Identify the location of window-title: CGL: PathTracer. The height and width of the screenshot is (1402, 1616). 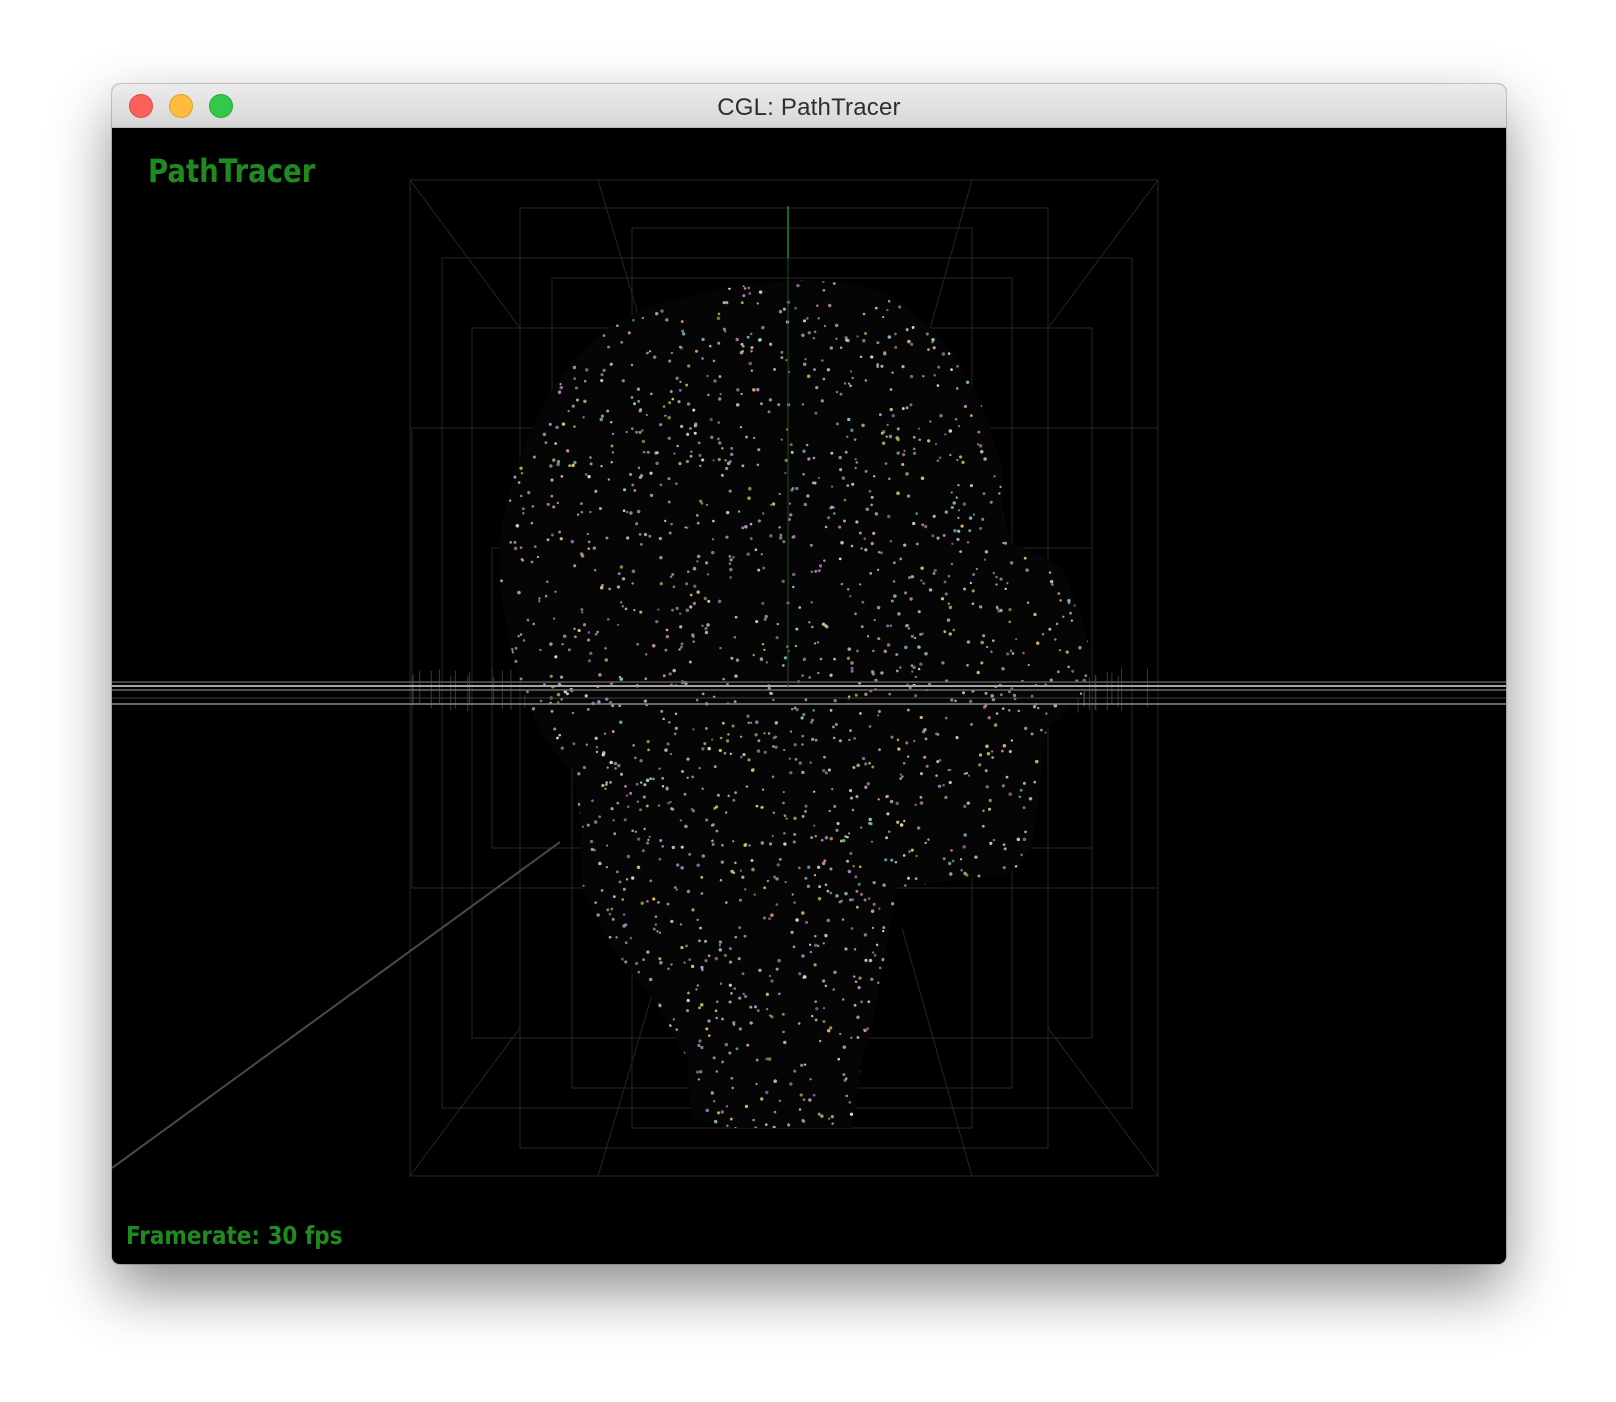
(809, 107).